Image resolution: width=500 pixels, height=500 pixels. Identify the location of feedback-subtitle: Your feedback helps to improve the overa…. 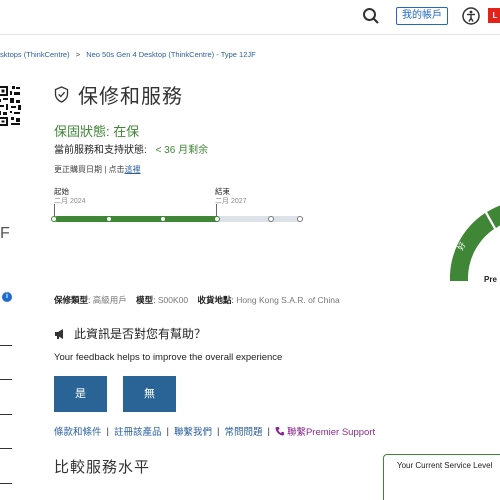
(168, 357).